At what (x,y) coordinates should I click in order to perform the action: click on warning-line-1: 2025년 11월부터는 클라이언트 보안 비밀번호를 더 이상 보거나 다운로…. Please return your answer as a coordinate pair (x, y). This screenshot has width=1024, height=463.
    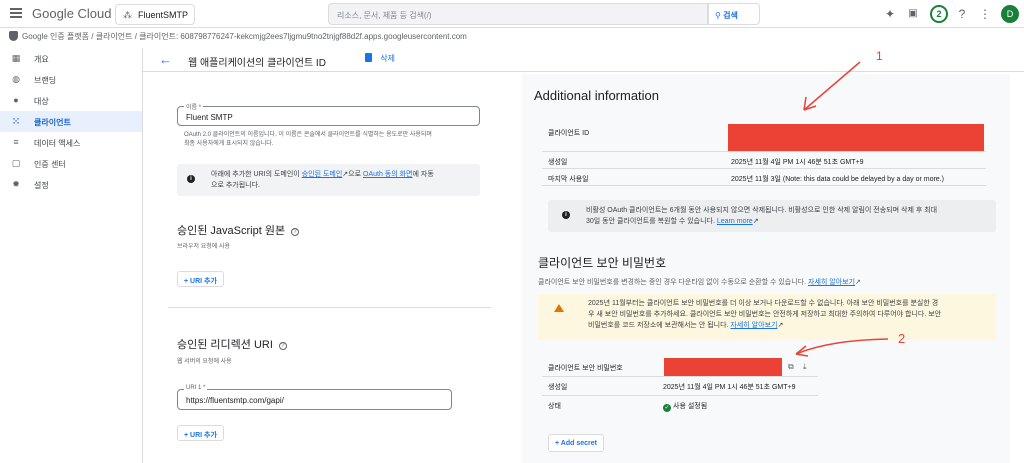
    Looking at the image, I should click on (763, 303).